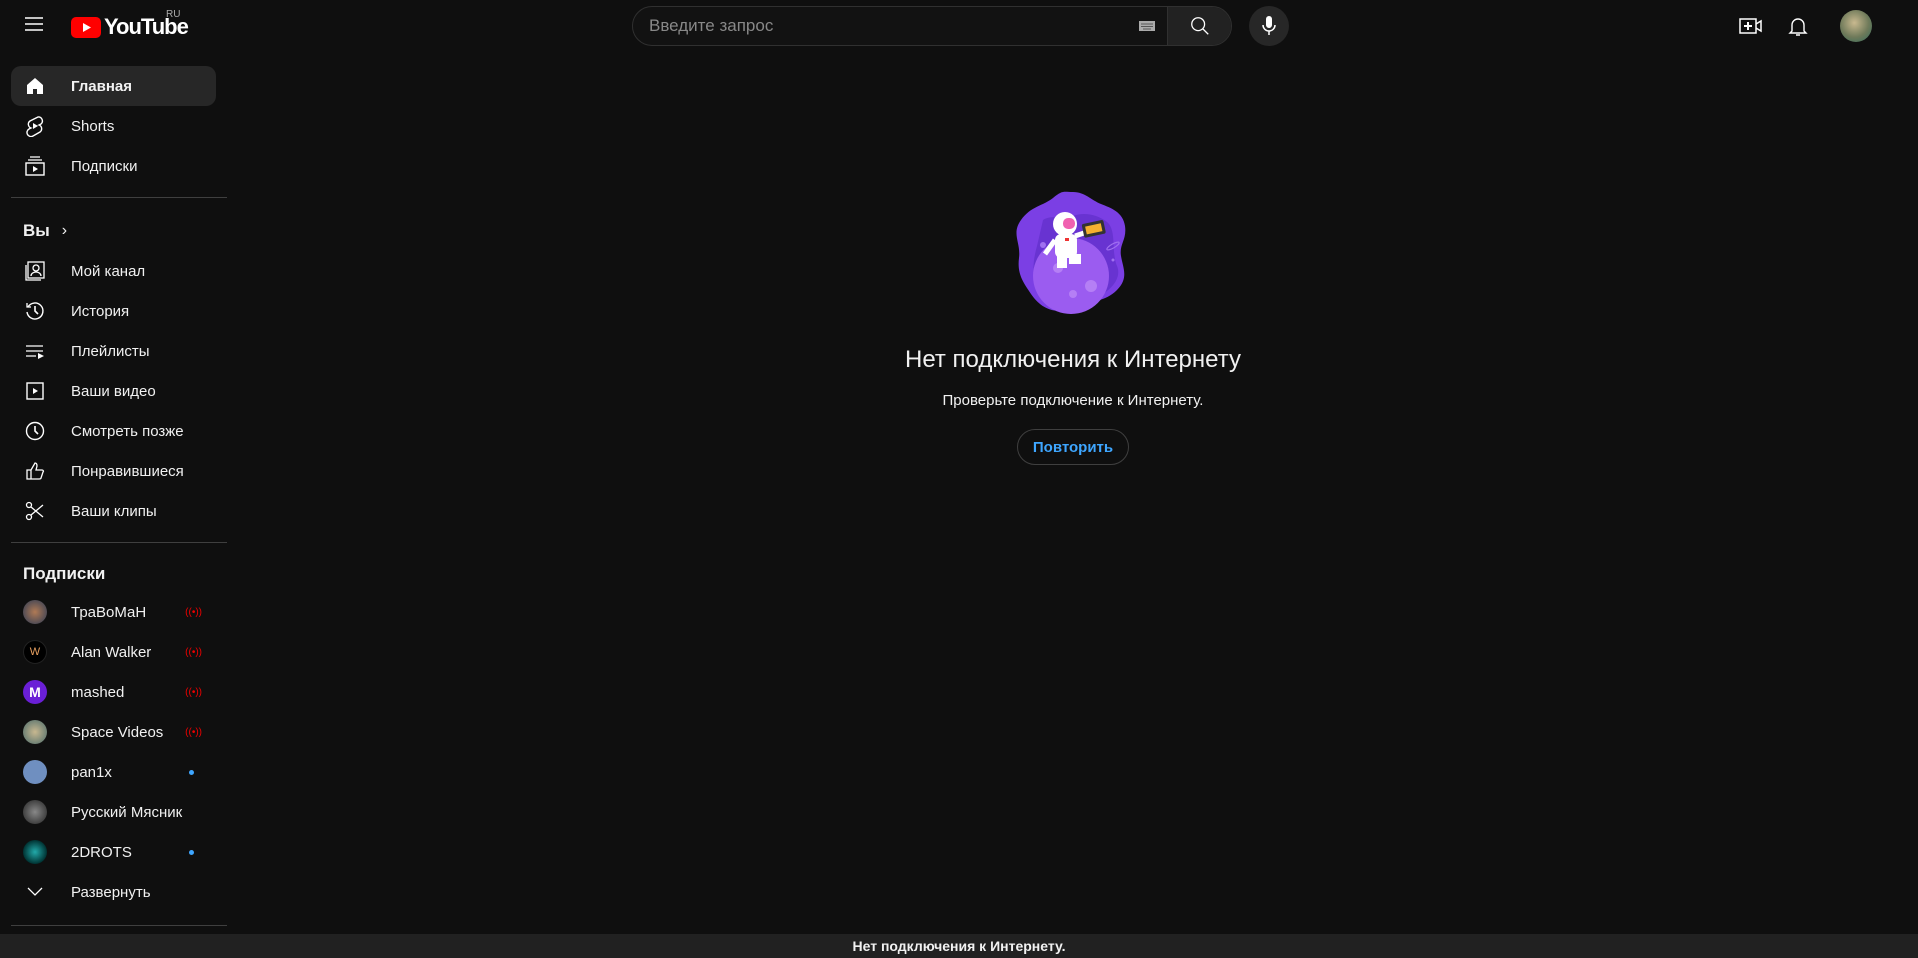 The image size is (1918, 958). Describe the element at coordinates (35, 391) in the screenshot. I see `your-videos-icon` at that location.